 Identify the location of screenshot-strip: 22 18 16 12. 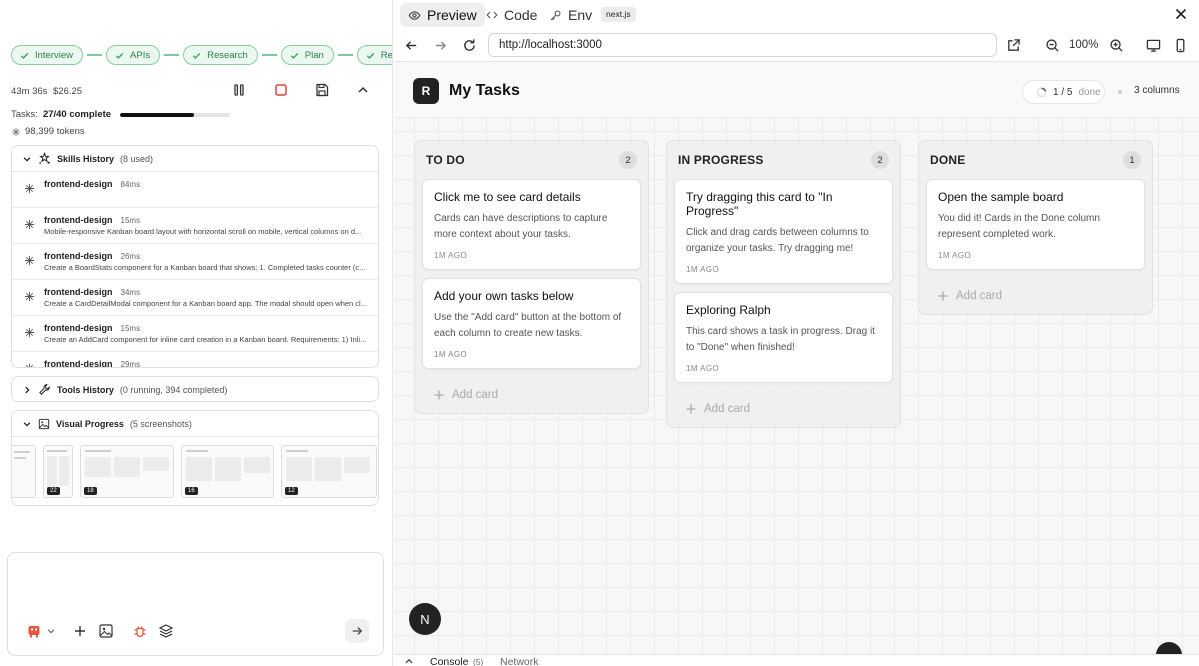
(195, 470).